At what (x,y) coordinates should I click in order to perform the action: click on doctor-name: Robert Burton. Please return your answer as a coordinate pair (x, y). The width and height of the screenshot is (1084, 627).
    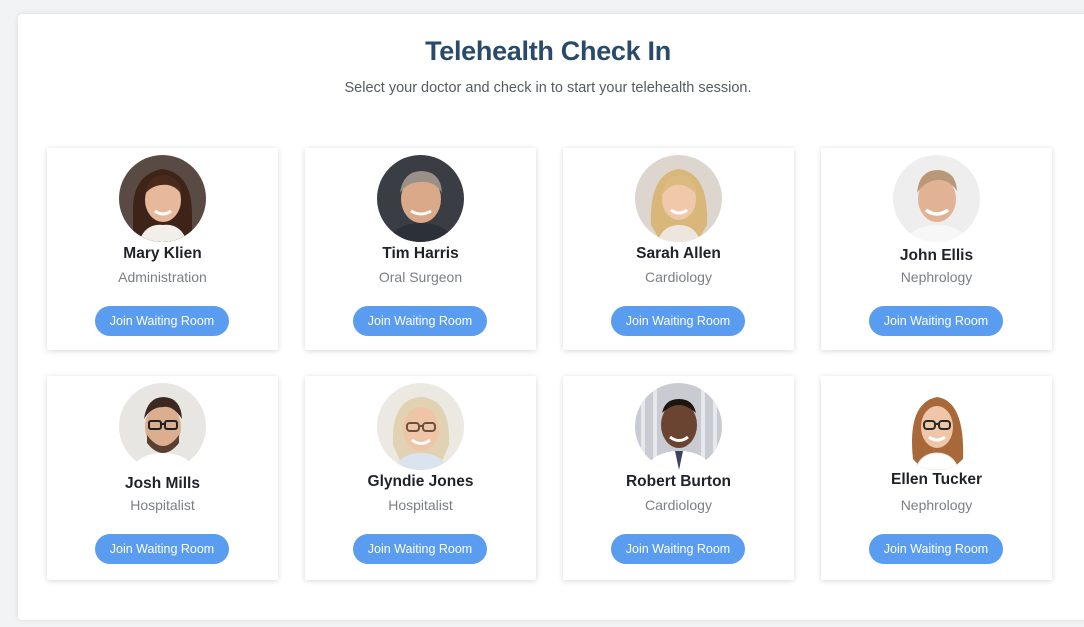
    Looking at the image, I should click on (678, 481).